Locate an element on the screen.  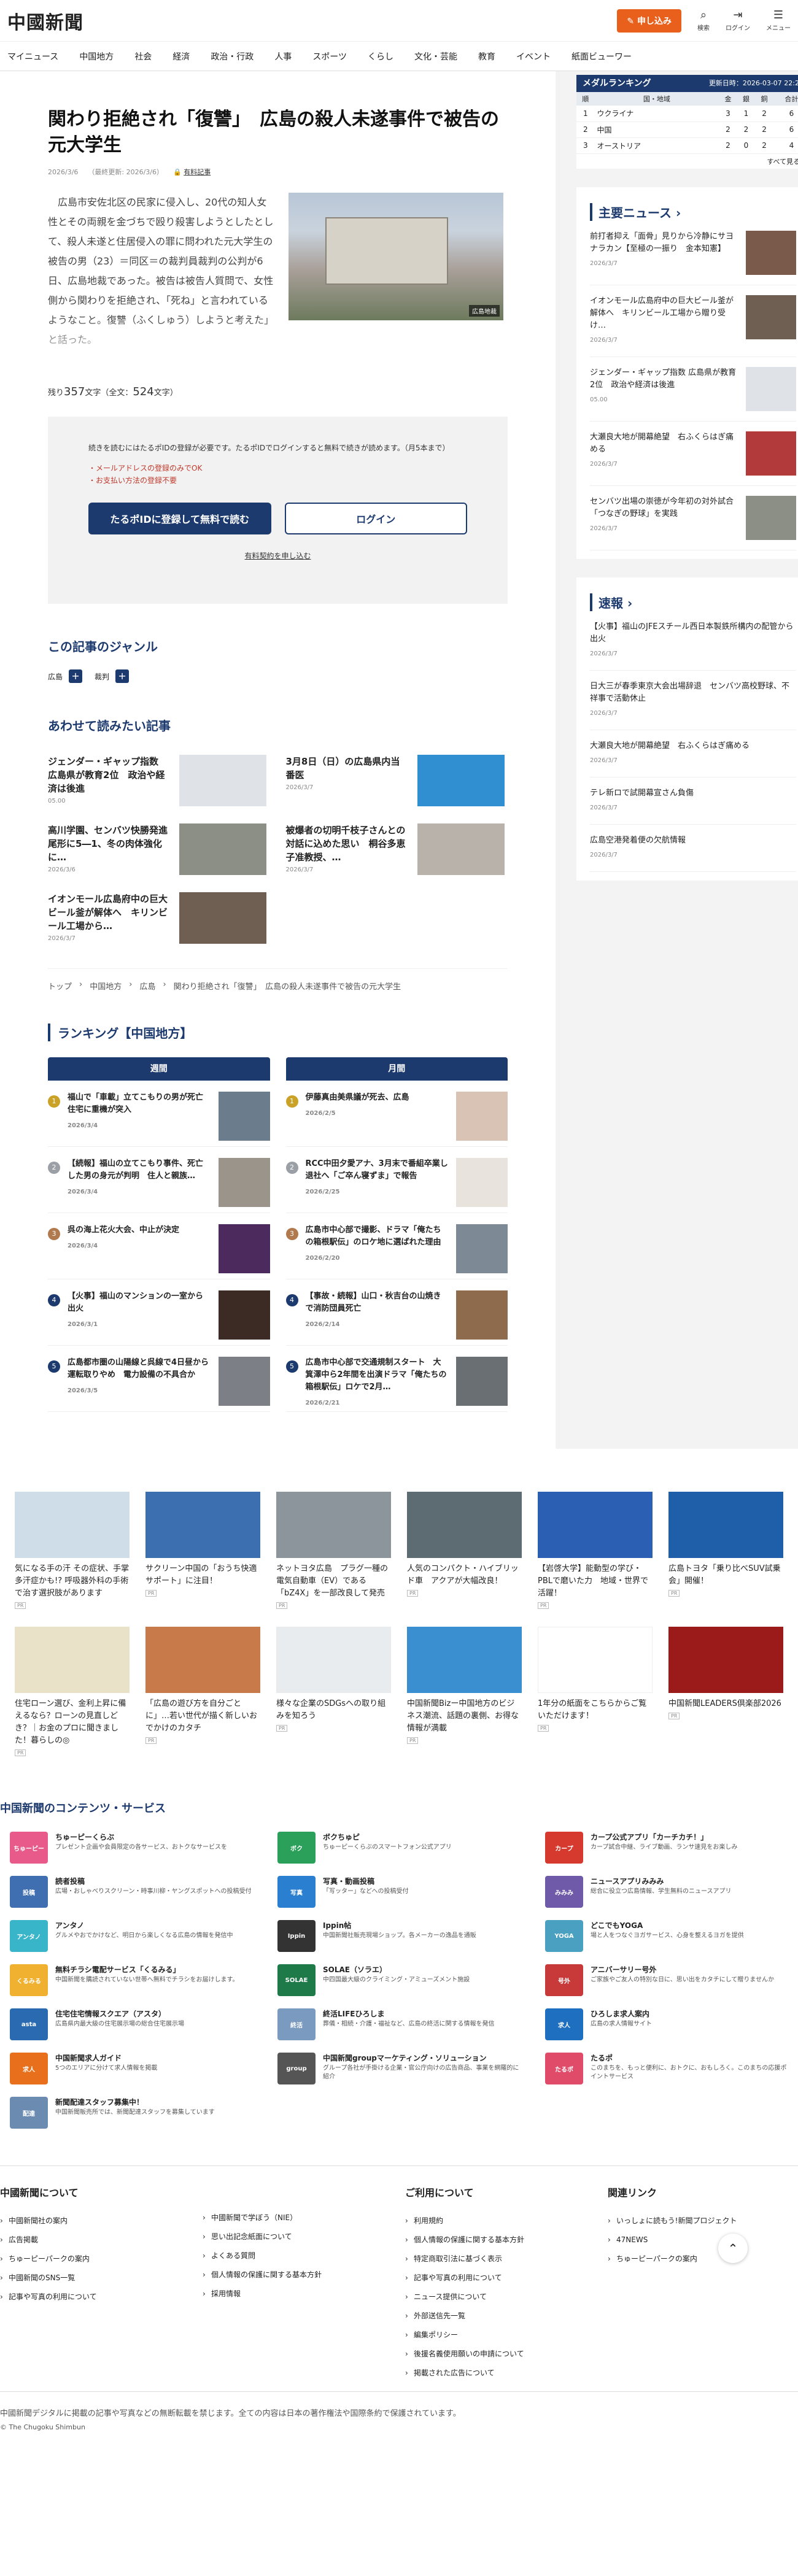
ranking-item: 4 【火事】福山のマンションの一室から出火 2026/3/1 is located at coordinates (159, 1312).